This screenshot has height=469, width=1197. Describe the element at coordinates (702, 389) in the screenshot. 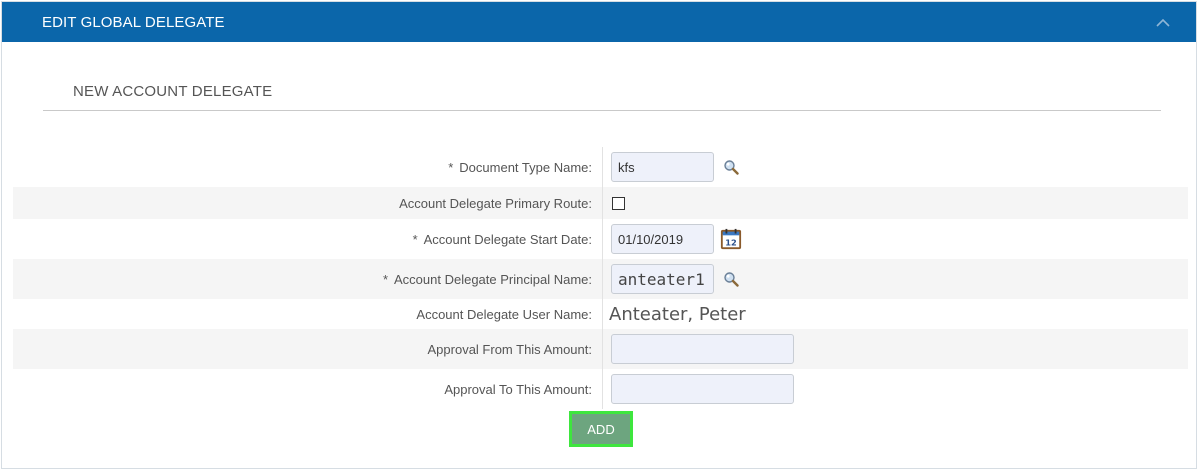

I see `approval-to-input` at that location.